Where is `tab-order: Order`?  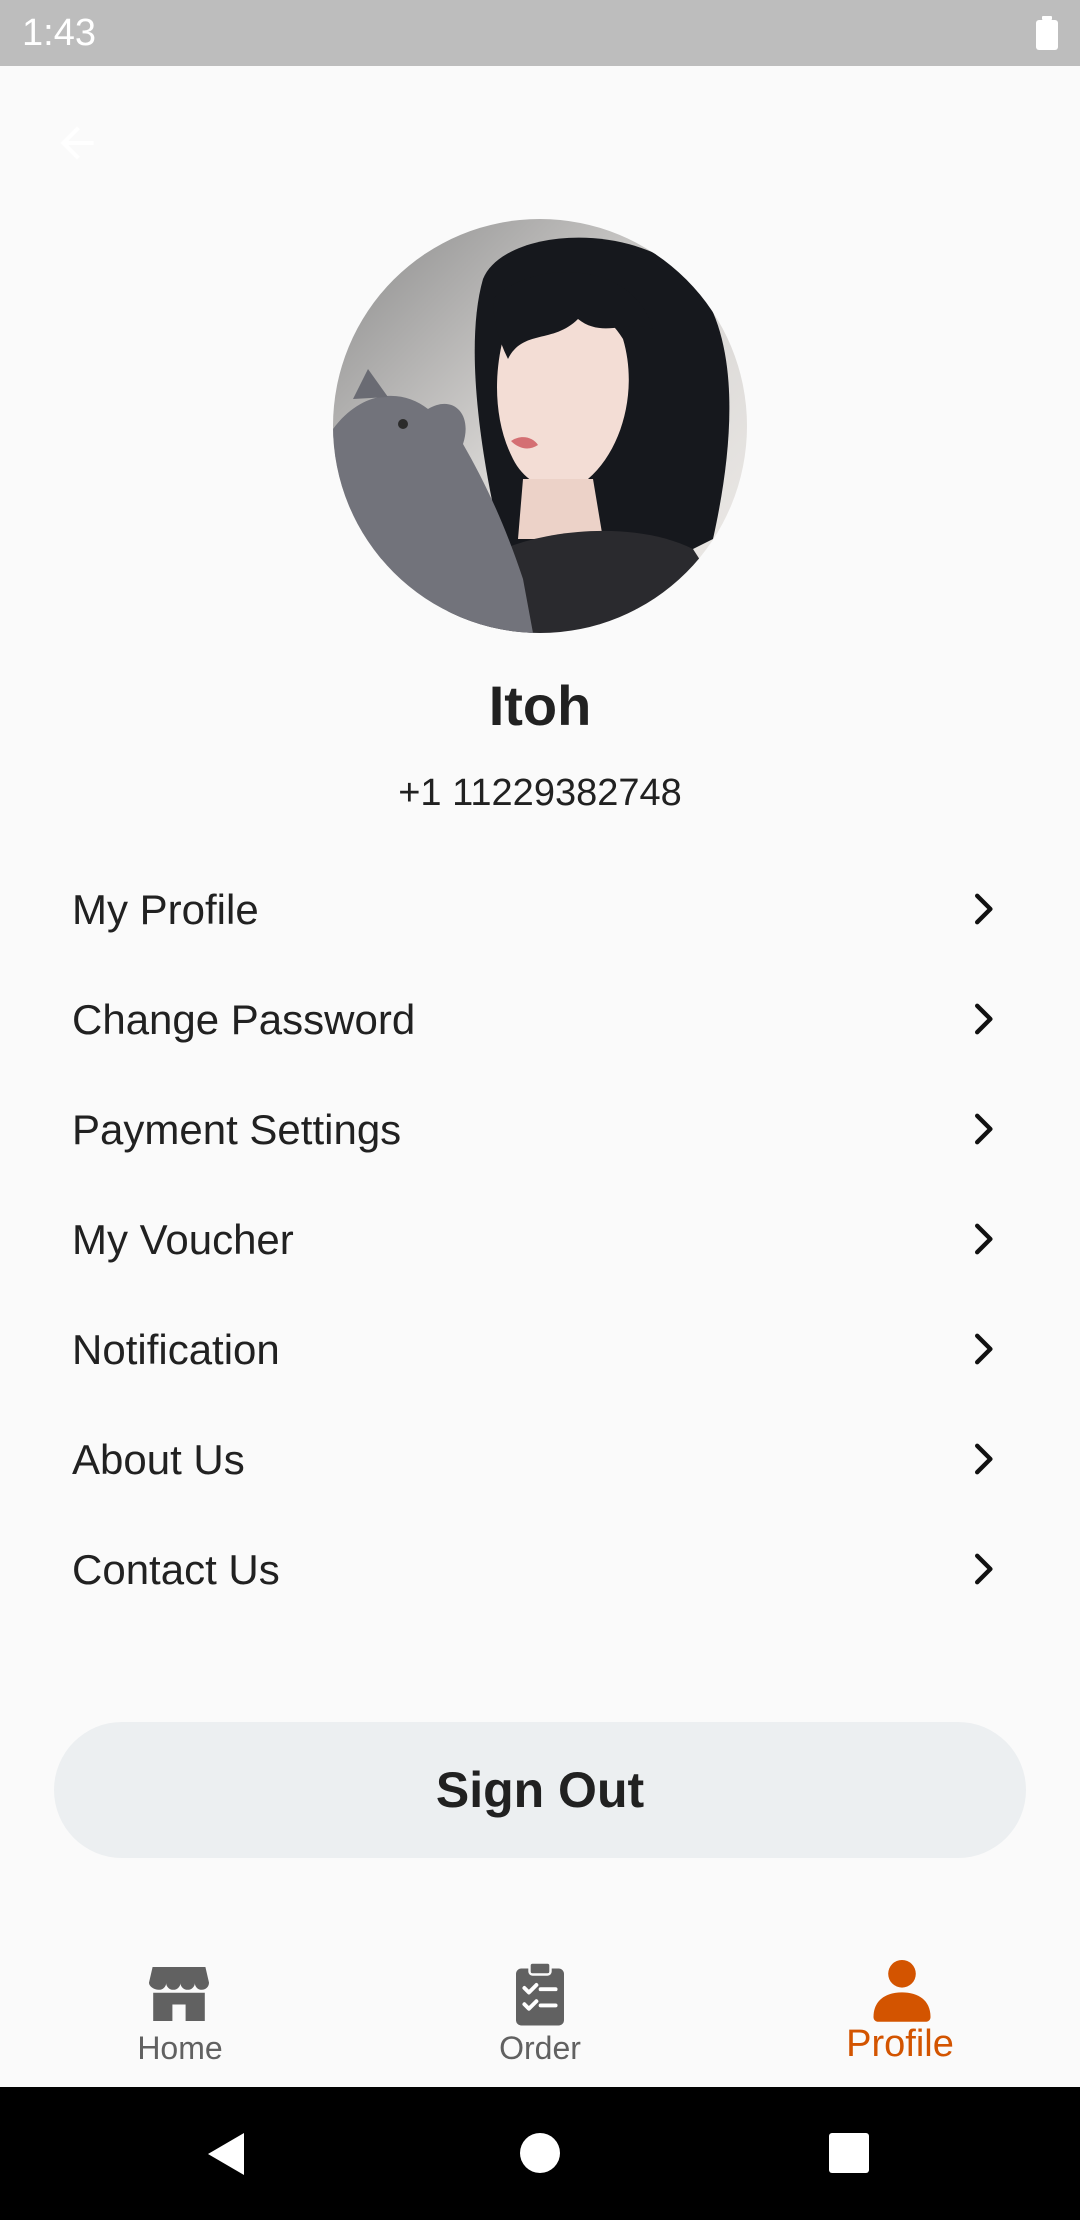
tab-order: Order is located at coordinates (540, 2013).